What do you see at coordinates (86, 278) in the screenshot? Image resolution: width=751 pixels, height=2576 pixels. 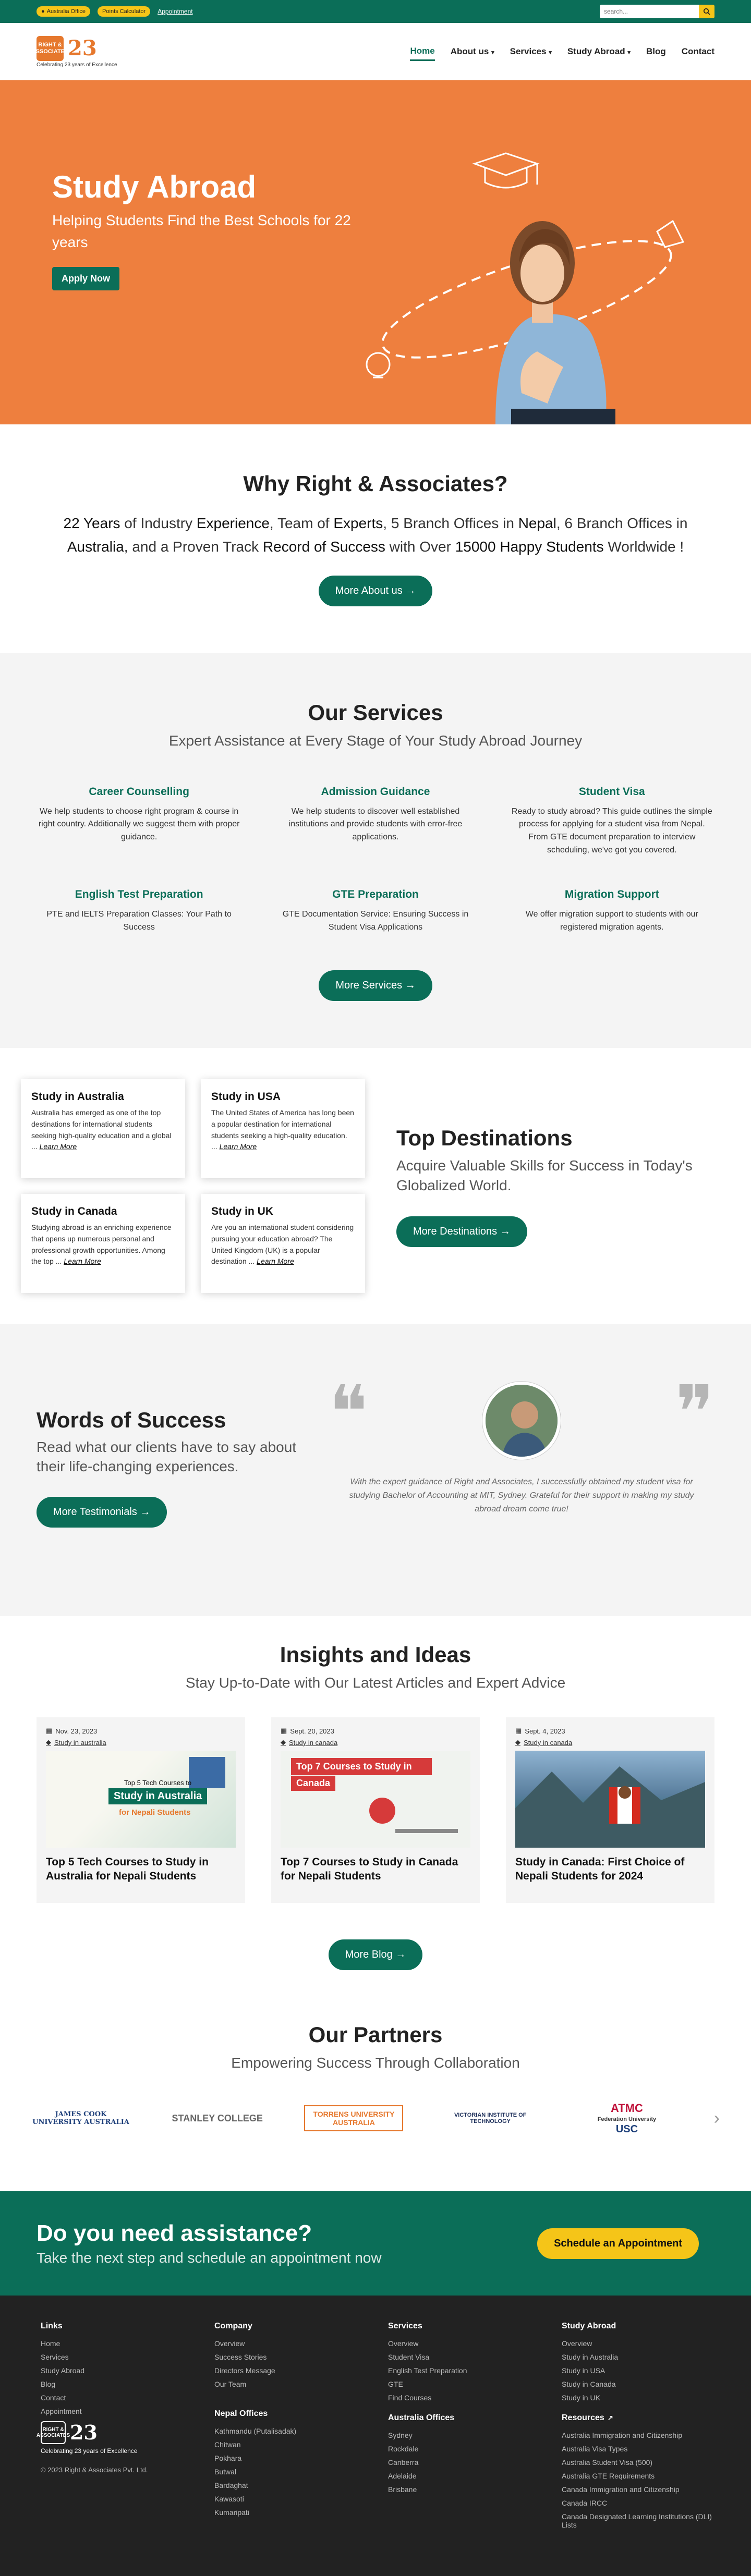 I see `apply-now-button: Apply Now` at bounding box center [86, 278].